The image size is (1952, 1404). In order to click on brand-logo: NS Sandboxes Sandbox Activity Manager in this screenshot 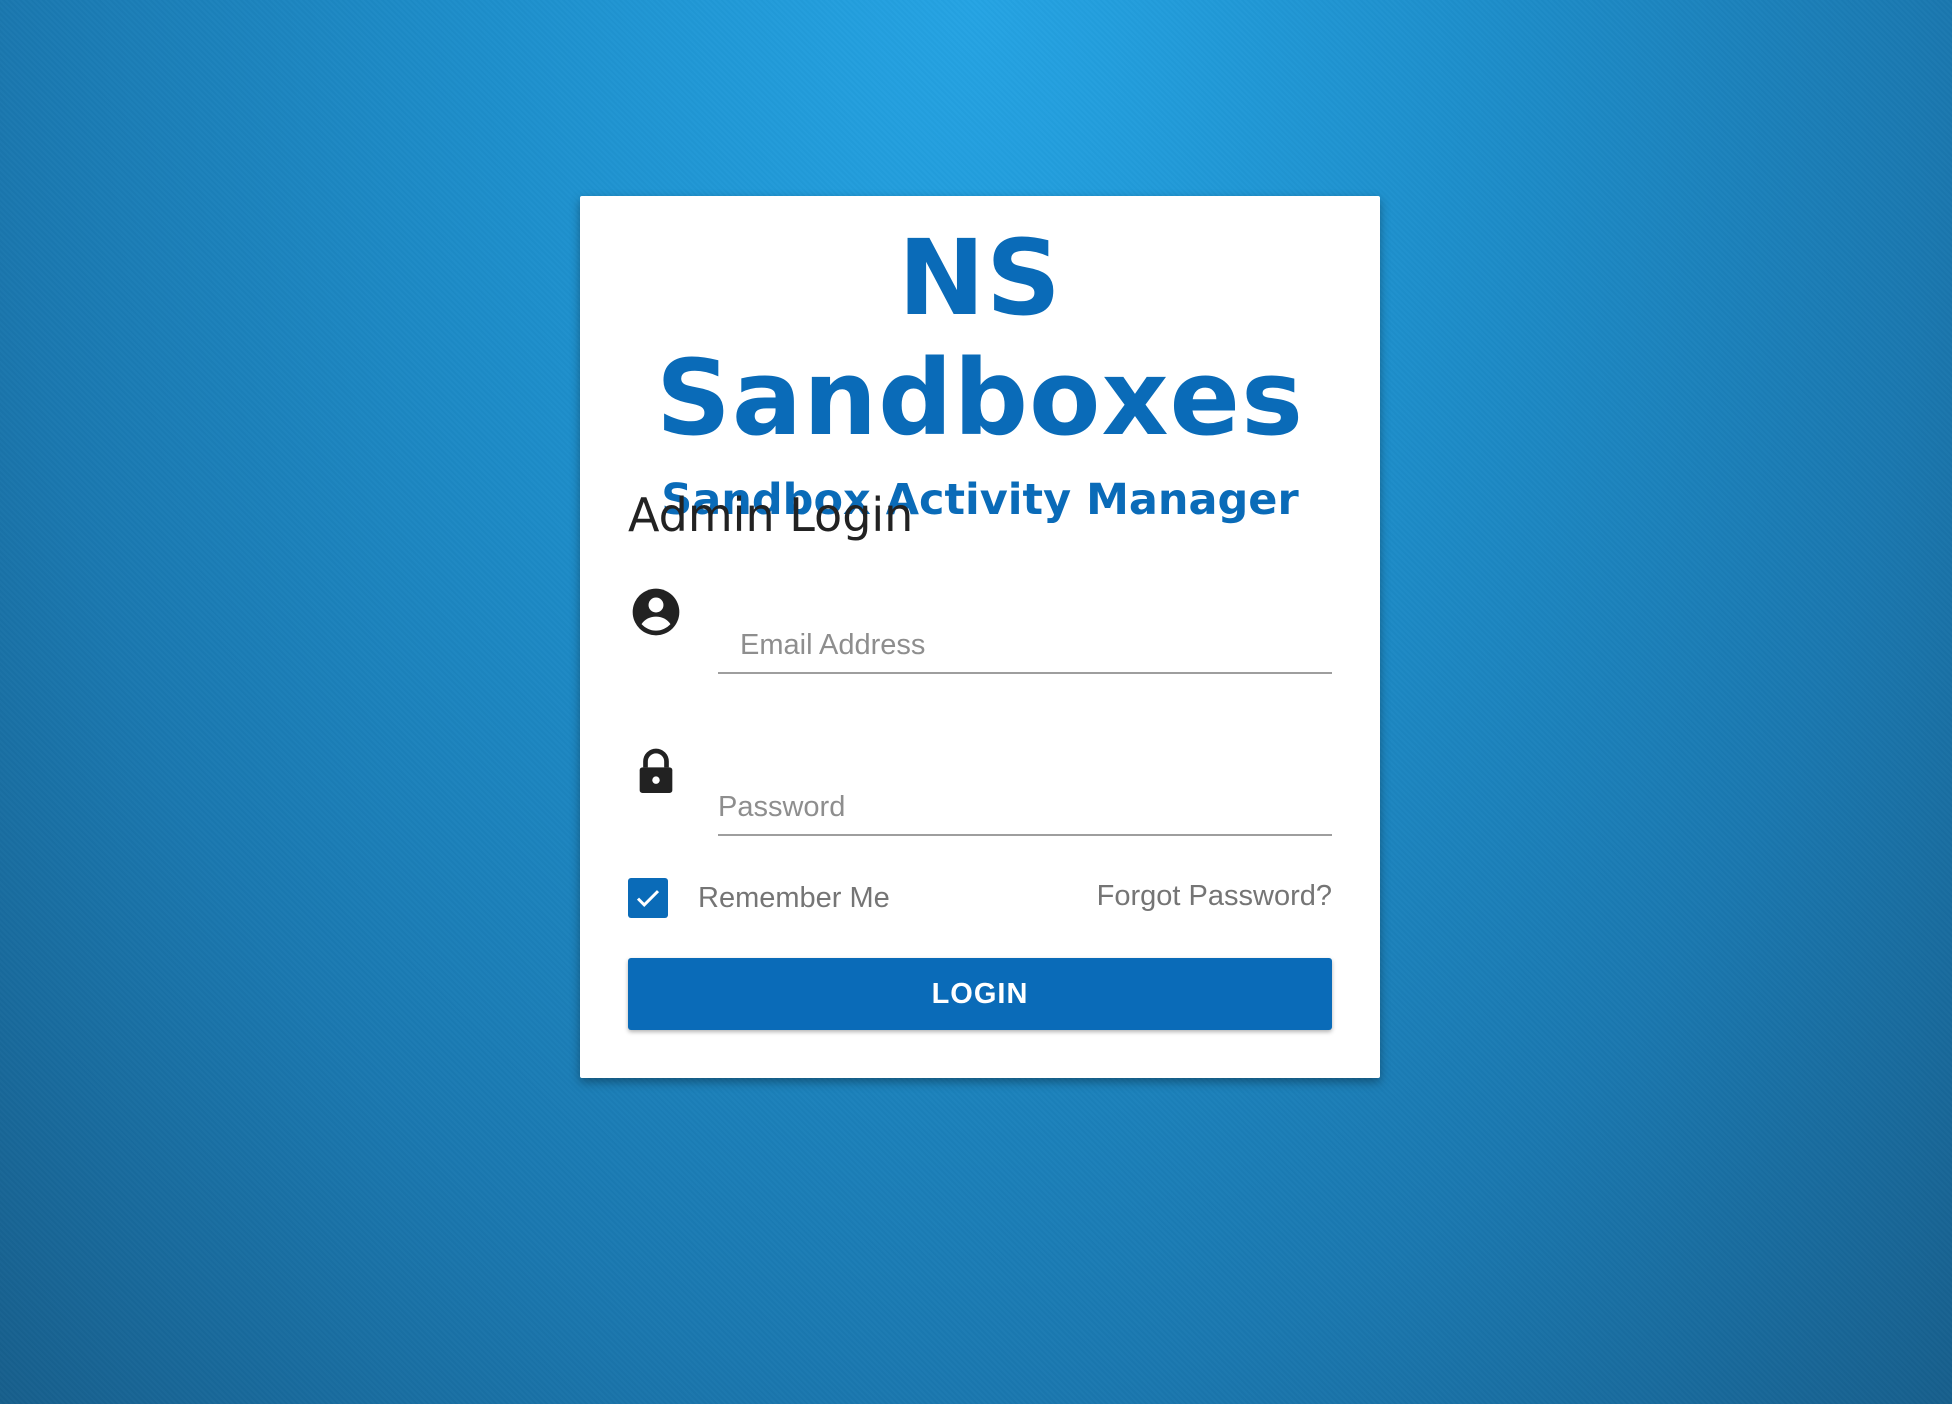, I will do `click(980, 373)`.